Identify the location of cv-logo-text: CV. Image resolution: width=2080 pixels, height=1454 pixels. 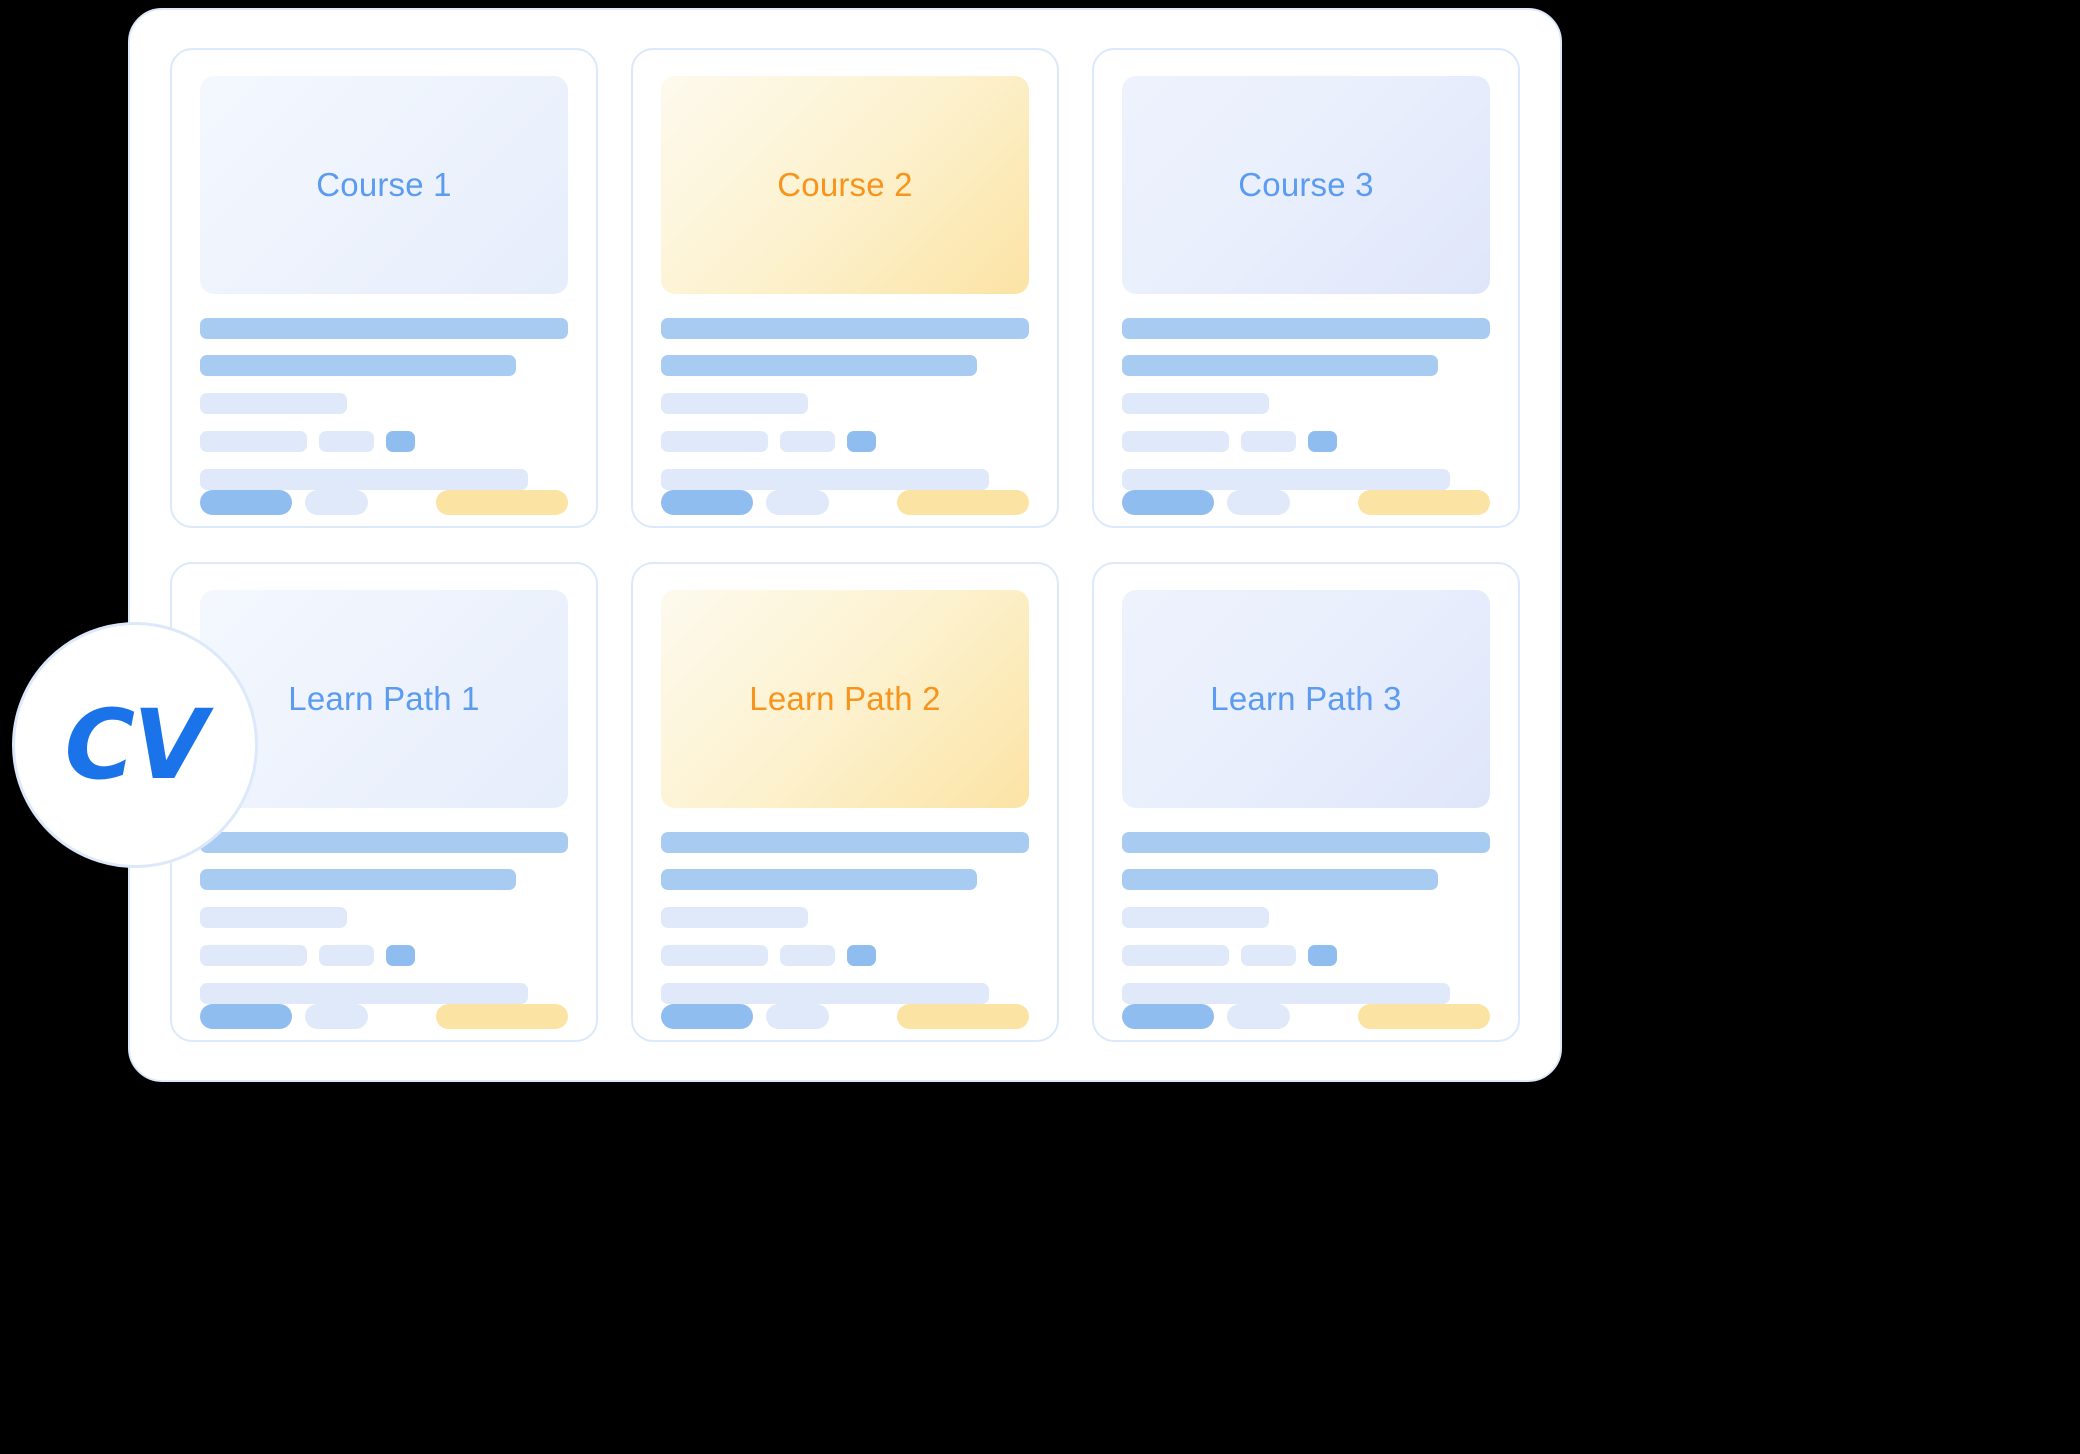
(136, 745).